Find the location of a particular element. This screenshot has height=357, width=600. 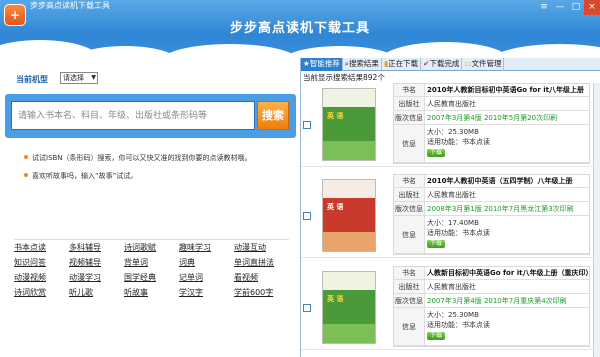

window-title: 步步高点读机下载工具 is located at coordinates (70, 5).